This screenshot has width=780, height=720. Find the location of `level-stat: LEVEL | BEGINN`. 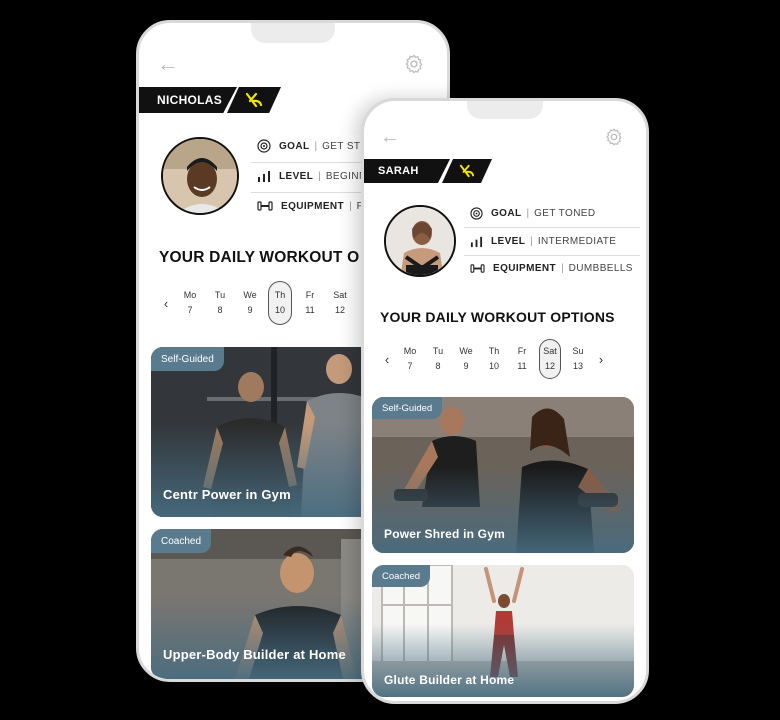

level-stat: LEVEL | BEGINN is located at coordinates (312, 176).